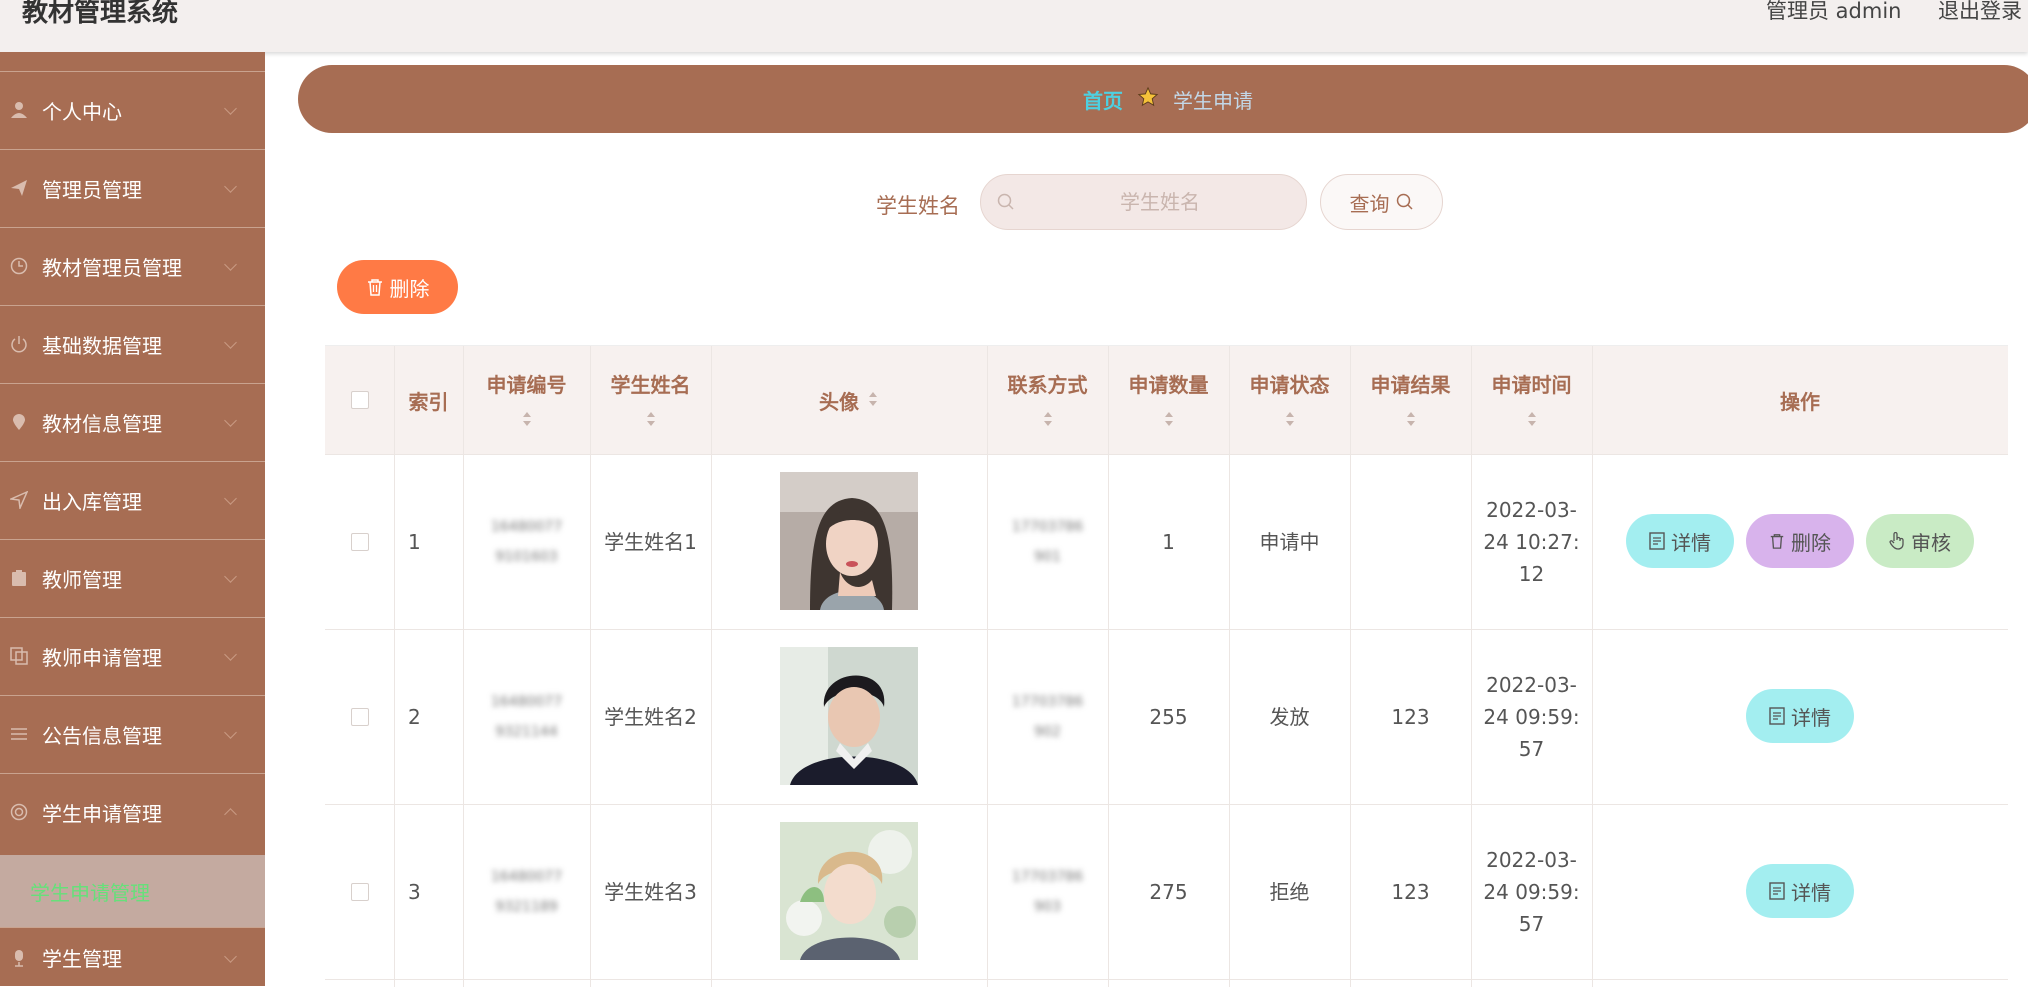 This screenshot has height=987, width=2028. I want to click on sidebar-item-textbook-admin: 教材管理员管理, so click(132, 265).